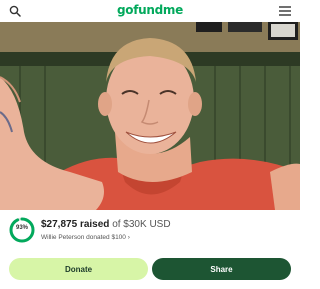  I want to click on recent-donation-link: Willie Peterson donated $100 ›, so click(85, 237).